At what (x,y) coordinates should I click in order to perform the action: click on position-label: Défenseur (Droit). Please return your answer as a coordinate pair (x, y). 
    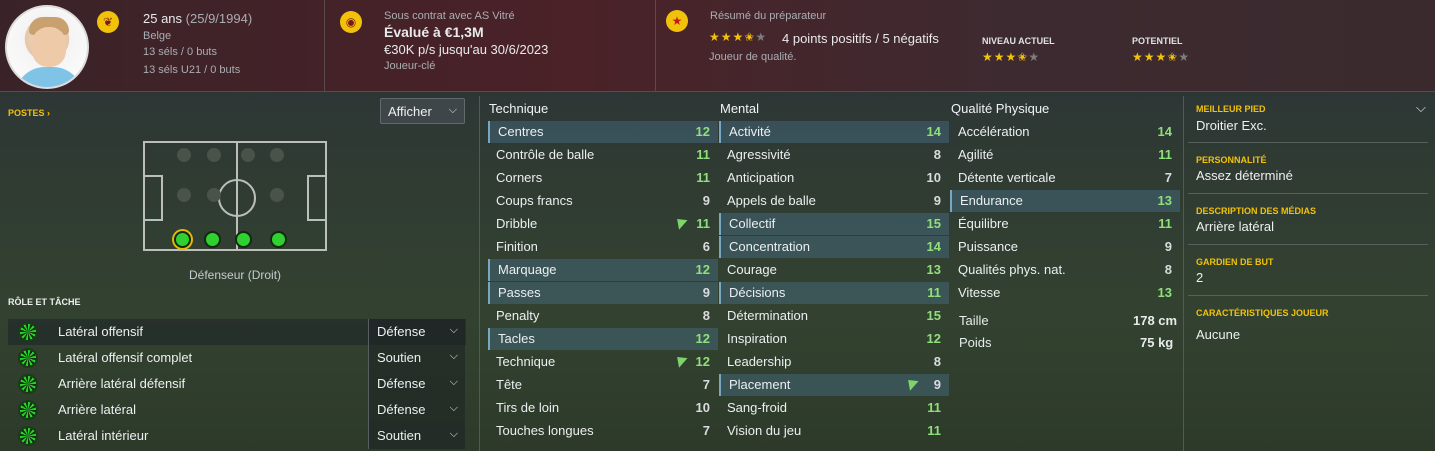
    Looking at the image, I should click on (235, 275).